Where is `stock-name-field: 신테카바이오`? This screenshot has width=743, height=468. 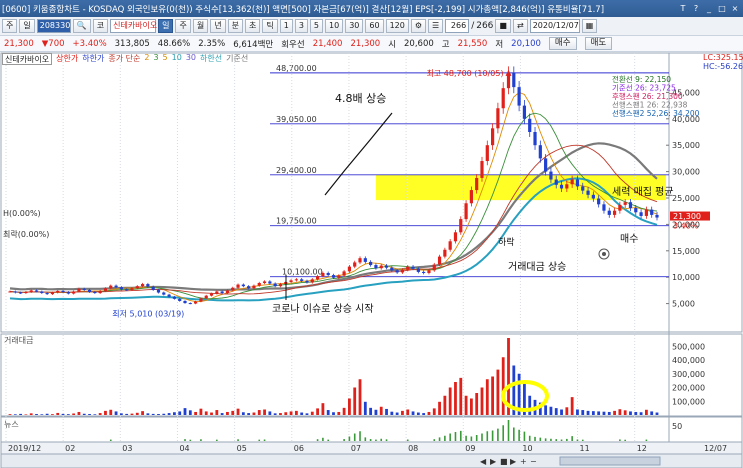 stock-name-field: 신테카바이오 is located at coordinates (133, 26).